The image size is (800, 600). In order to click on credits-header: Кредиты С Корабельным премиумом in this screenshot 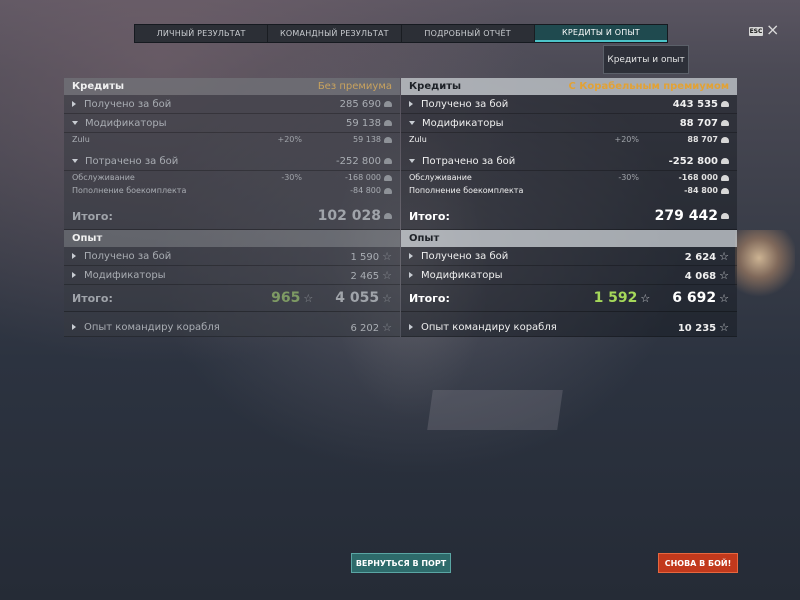, I will do `click(569, 86)`.